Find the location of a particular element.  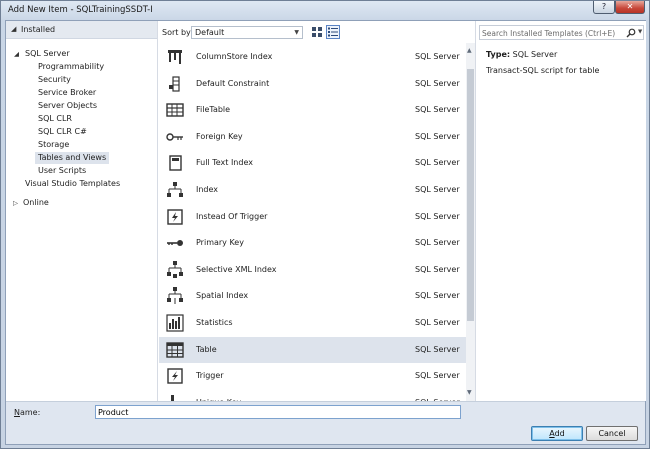

template-row: Instead Of Trigger SQL Server is located at coordinates (312, 217).